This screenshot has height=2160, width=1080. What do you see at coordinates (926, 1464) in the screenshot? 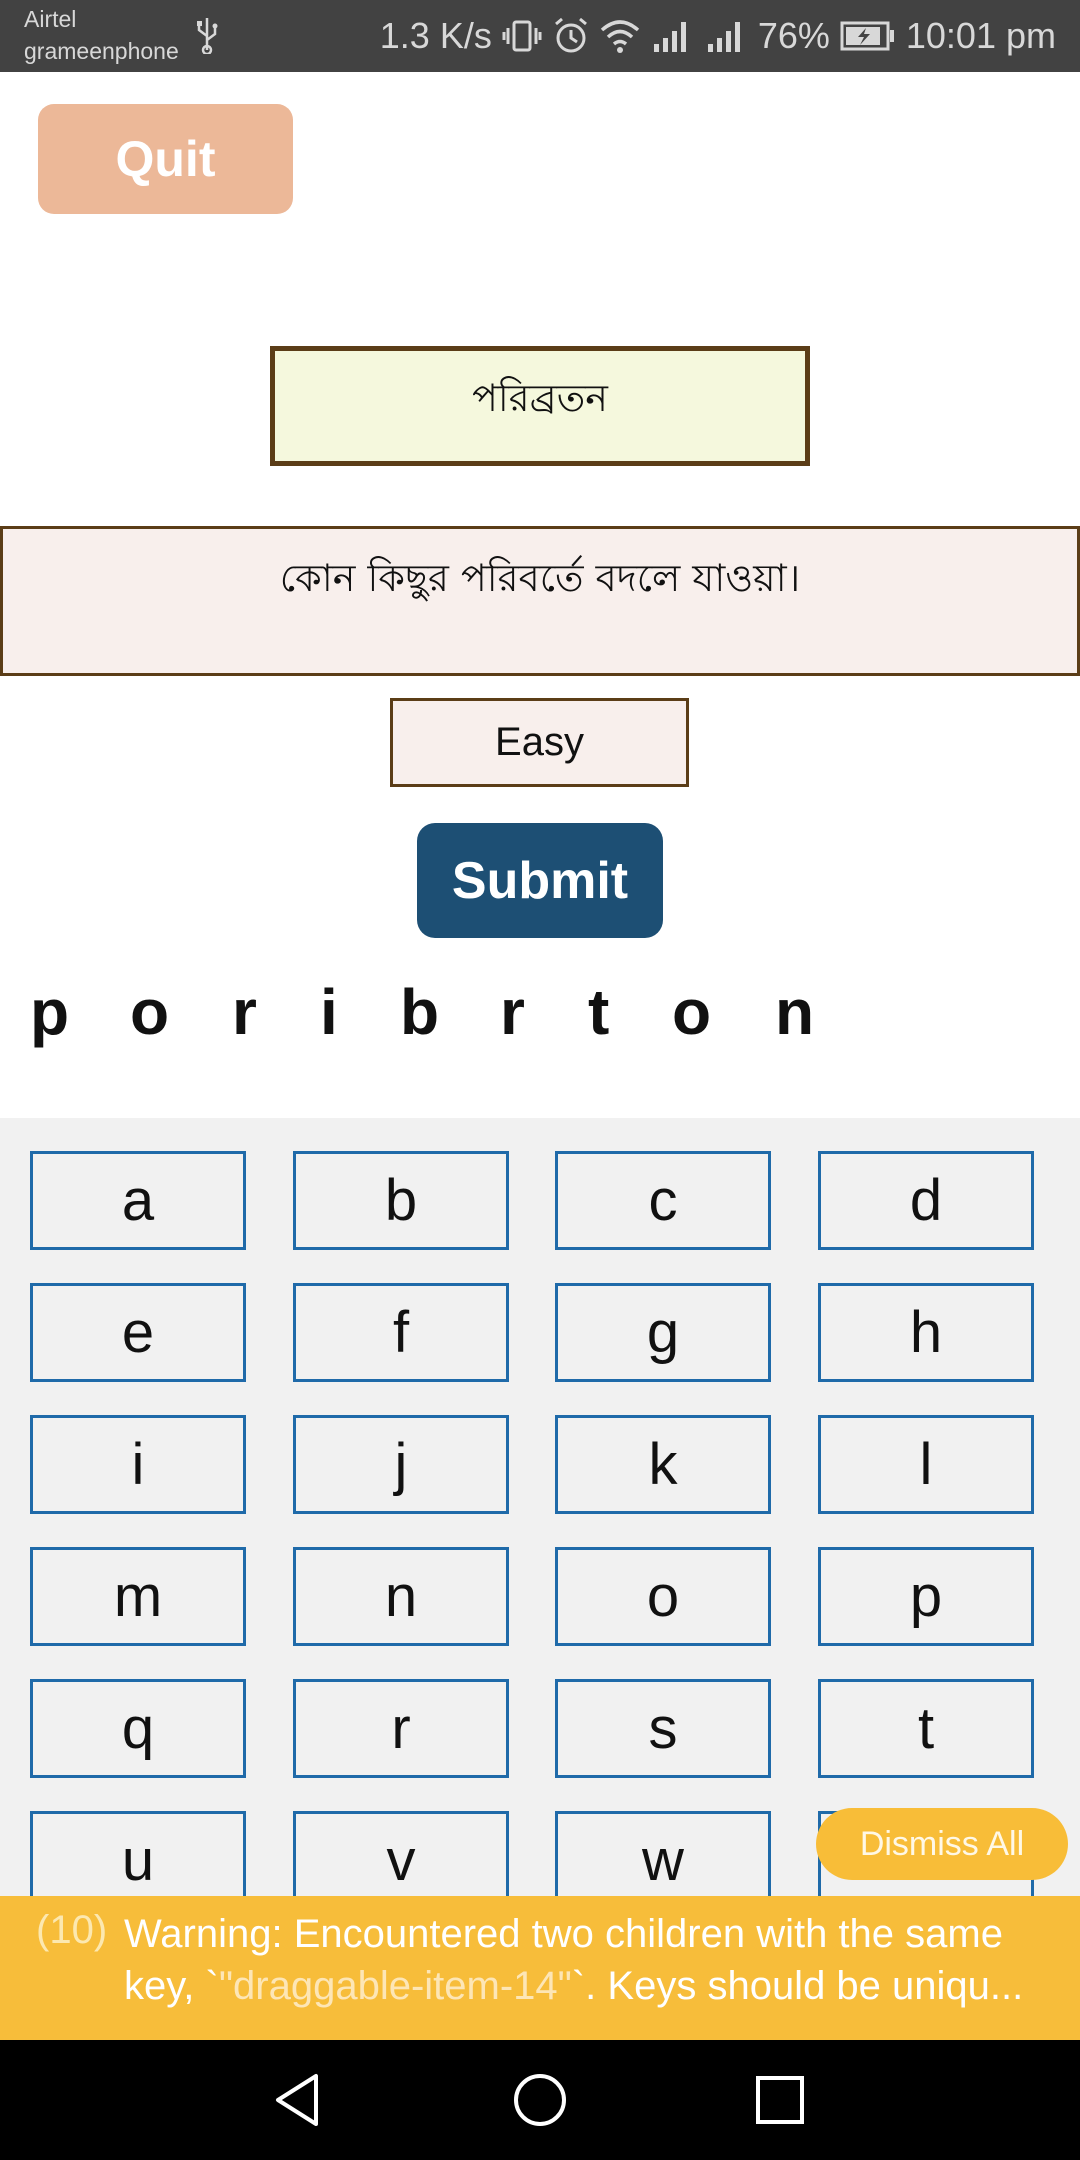
I see `letter-key-l: l` at bounding box center [926, 1464].